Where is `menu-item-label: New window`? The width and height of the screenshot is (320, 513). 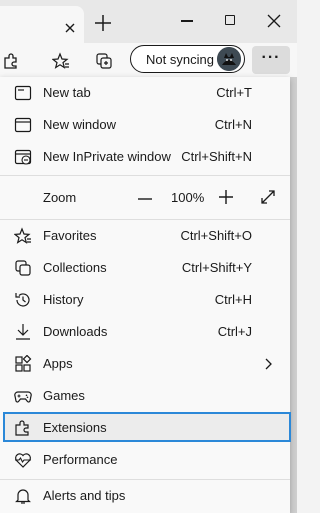 menu-item-label: New window is located at coordinates (79, 124).